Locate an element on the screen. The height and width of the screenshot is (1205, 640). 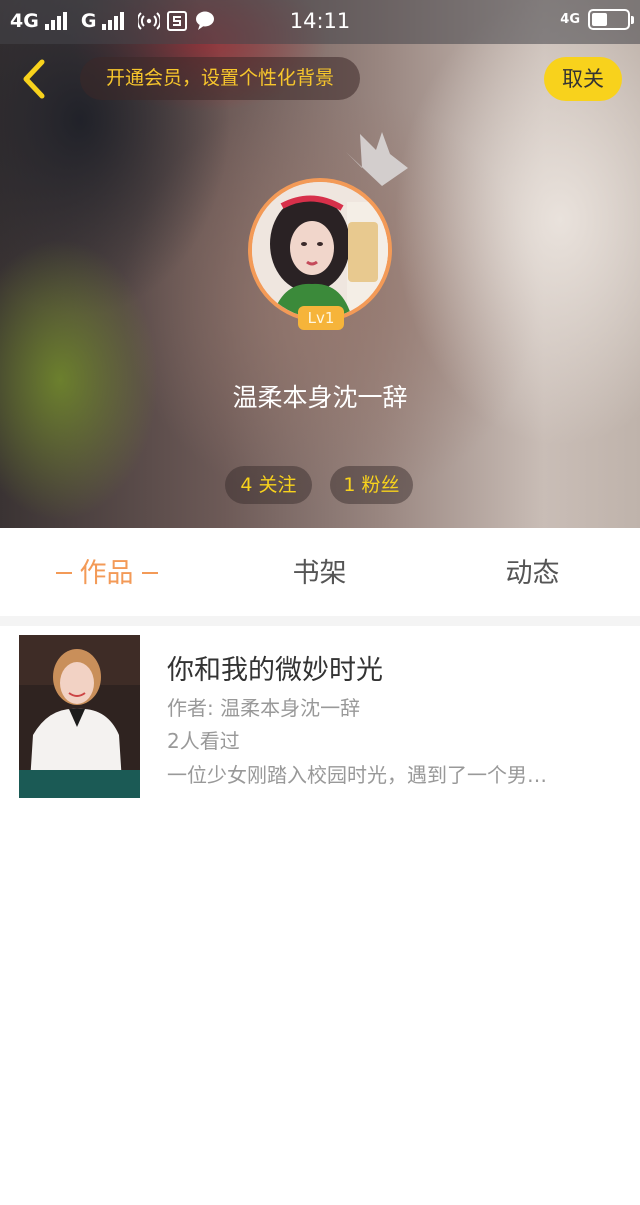
tab-works-label: 作品 is located at coordinates (106, 573).